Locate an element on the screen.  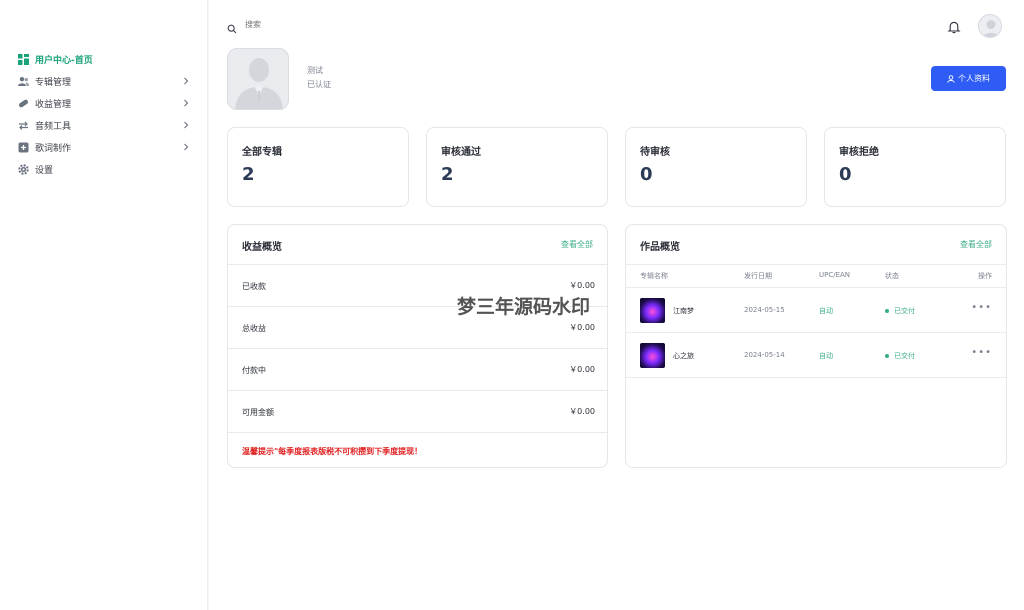
stats-row: 全部专辑 2 审核通过 2 待审核 0 审核拒绝 0 is located at coordinates (617, 167).